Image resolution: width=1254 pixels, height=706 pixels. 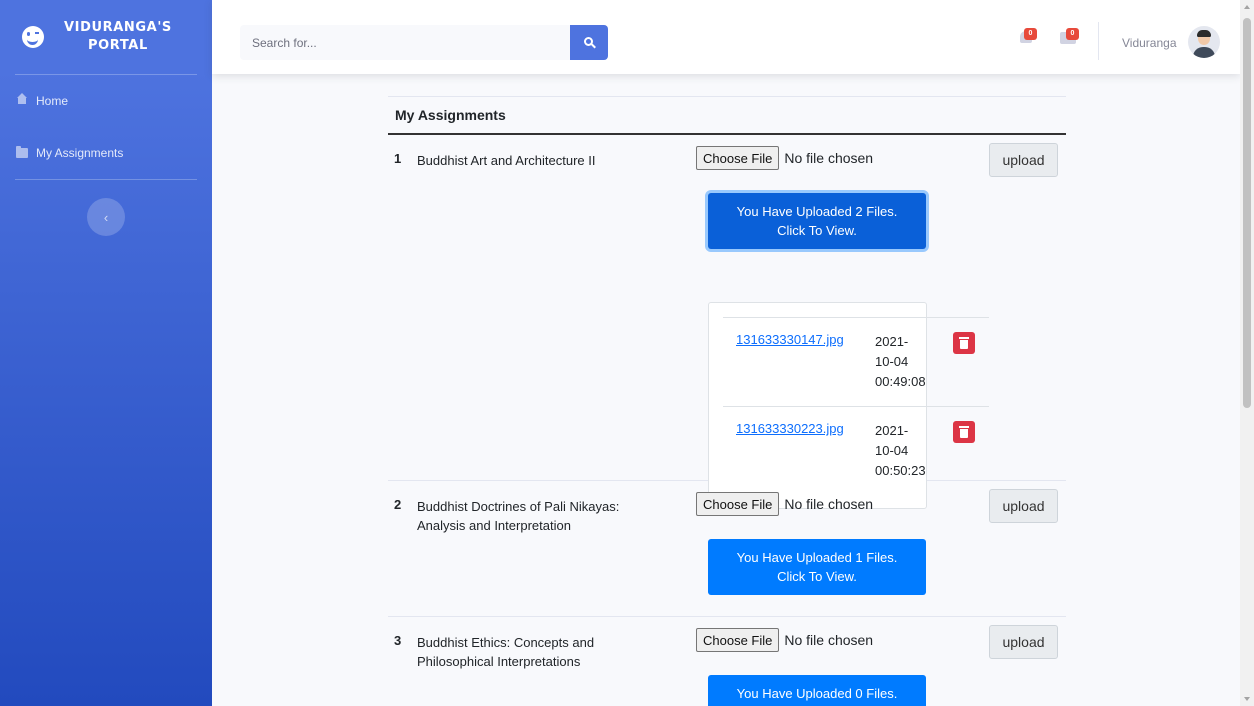 I want to click on search-icon, so click(x=588, y=41).